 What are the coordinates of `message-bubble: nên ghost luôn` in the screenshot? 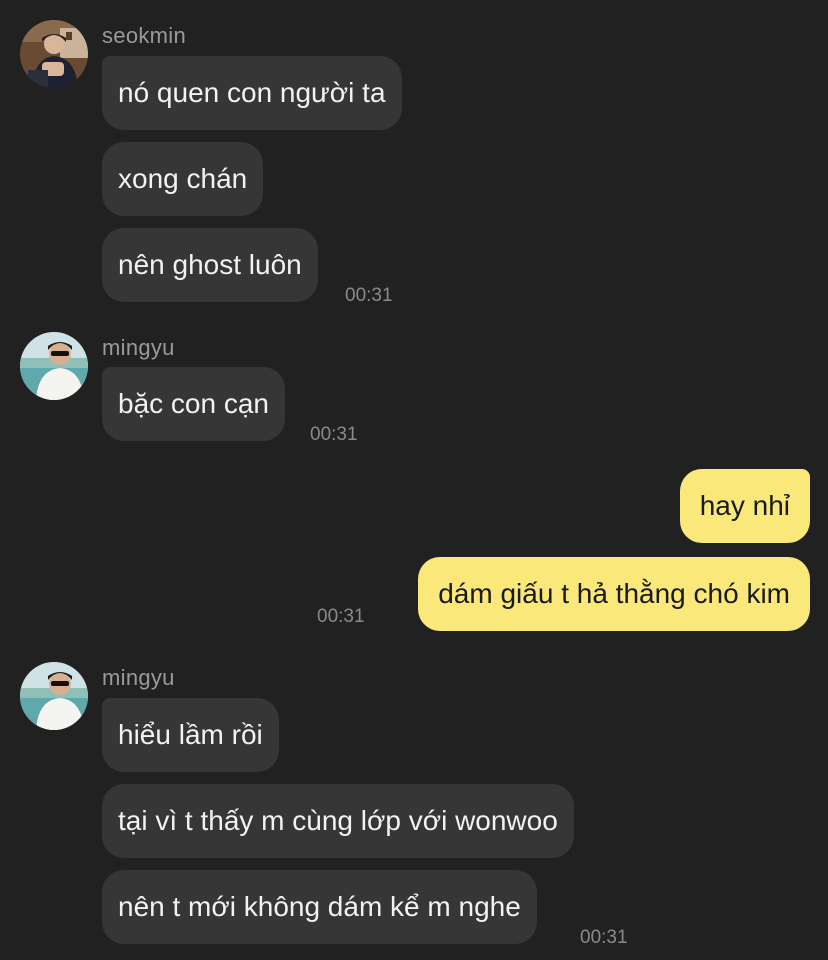 It's located at (210, 265).